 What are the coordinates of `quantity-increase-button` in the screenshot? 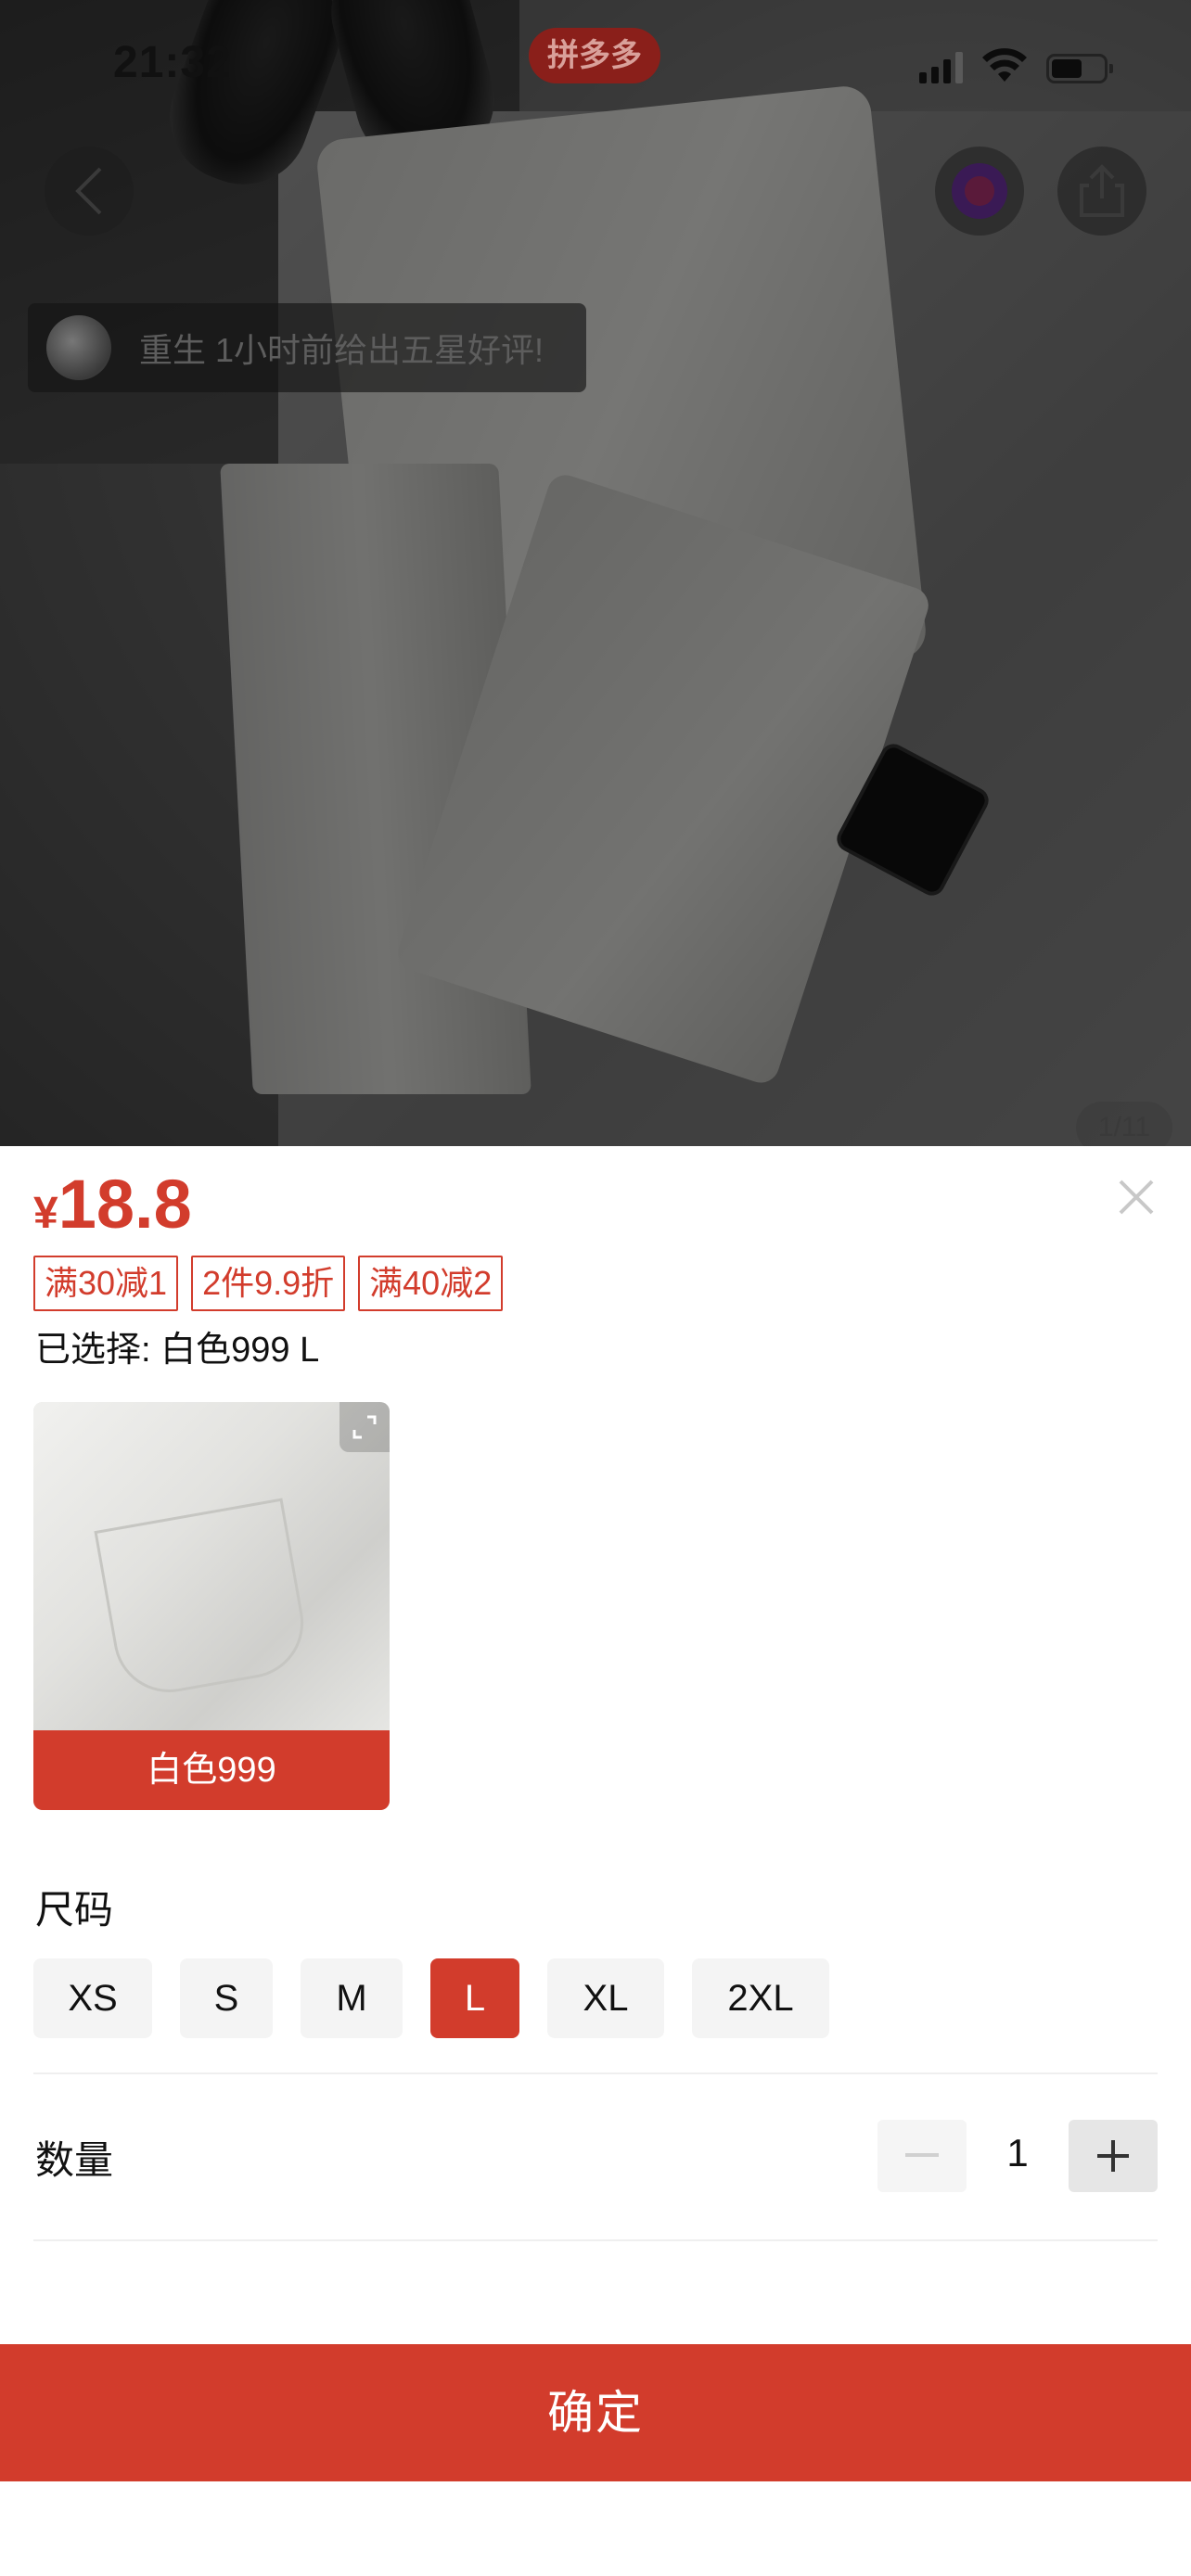 It's located at (1113, 2156).